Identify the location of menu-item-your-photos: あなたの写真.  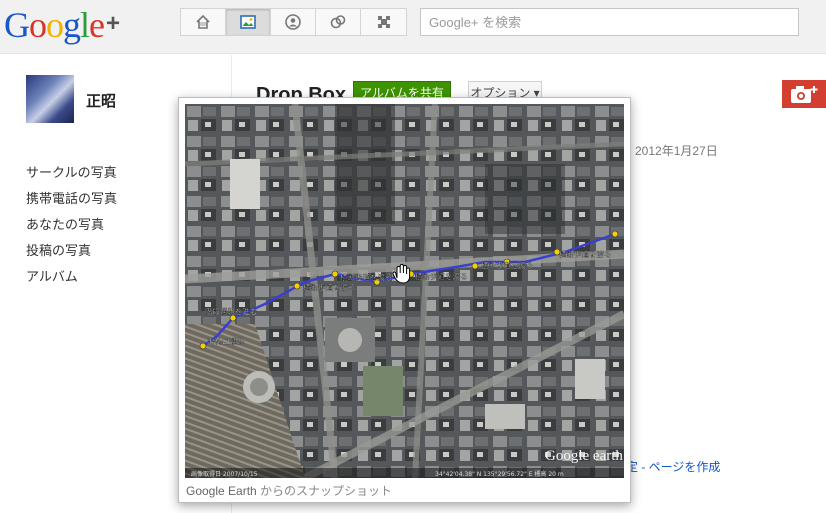
(71, 230).